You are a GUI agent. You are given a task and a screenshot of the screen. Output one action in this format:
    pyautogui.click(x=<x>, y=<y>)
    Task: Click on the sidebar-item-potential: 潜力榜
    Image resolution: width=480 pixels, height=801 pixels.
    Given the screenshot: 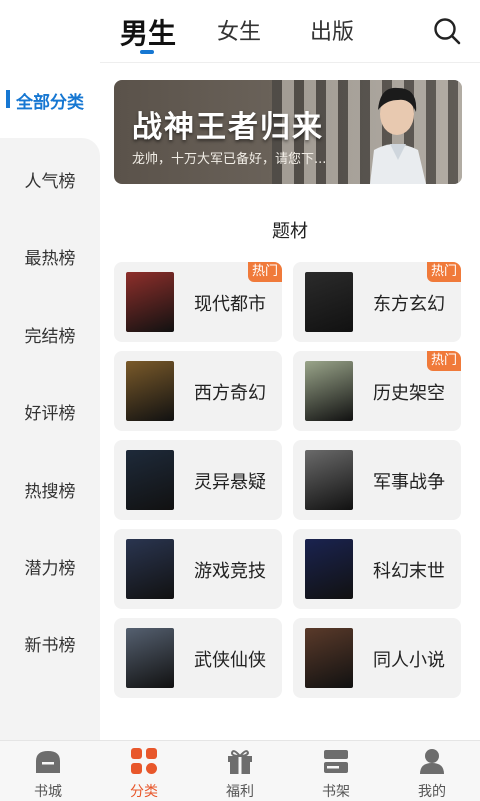 What is the action you would take?
    pyautogui.click(x=50, y=566)
    